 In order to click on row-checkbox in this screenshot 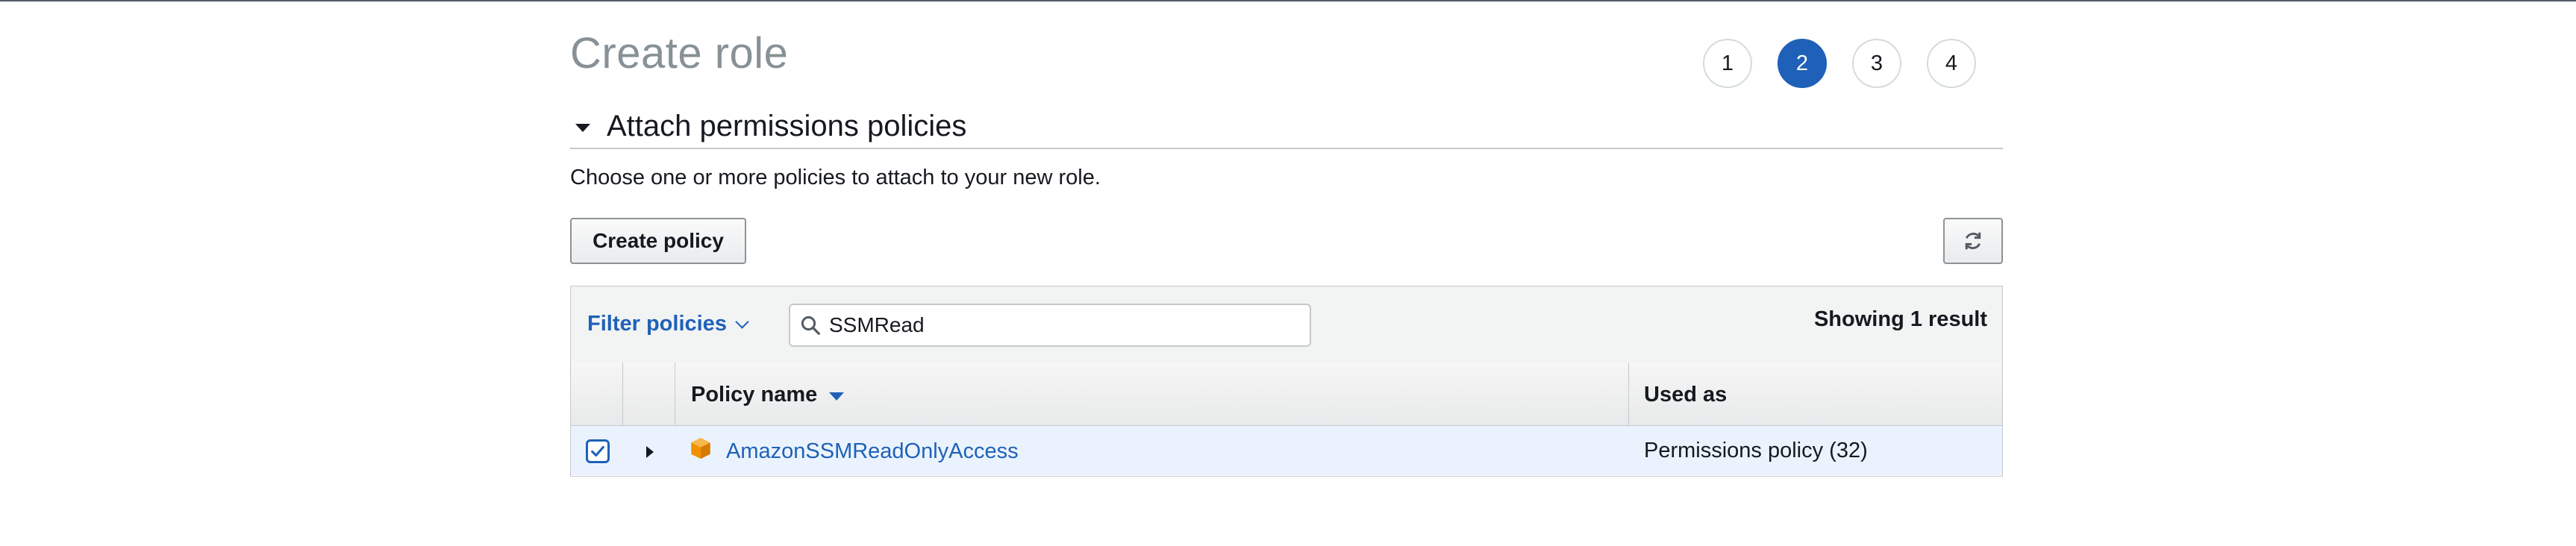, I will do `click(598, 451)`.